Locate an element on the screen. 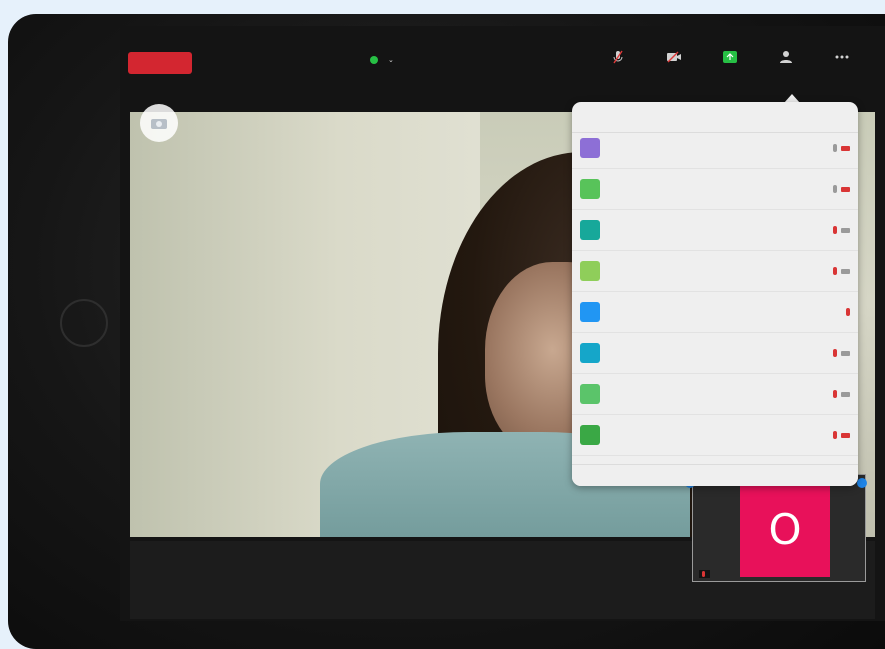 This screenshot has height=649, width=885. toolbar-video is located at coordinates (674, 58).